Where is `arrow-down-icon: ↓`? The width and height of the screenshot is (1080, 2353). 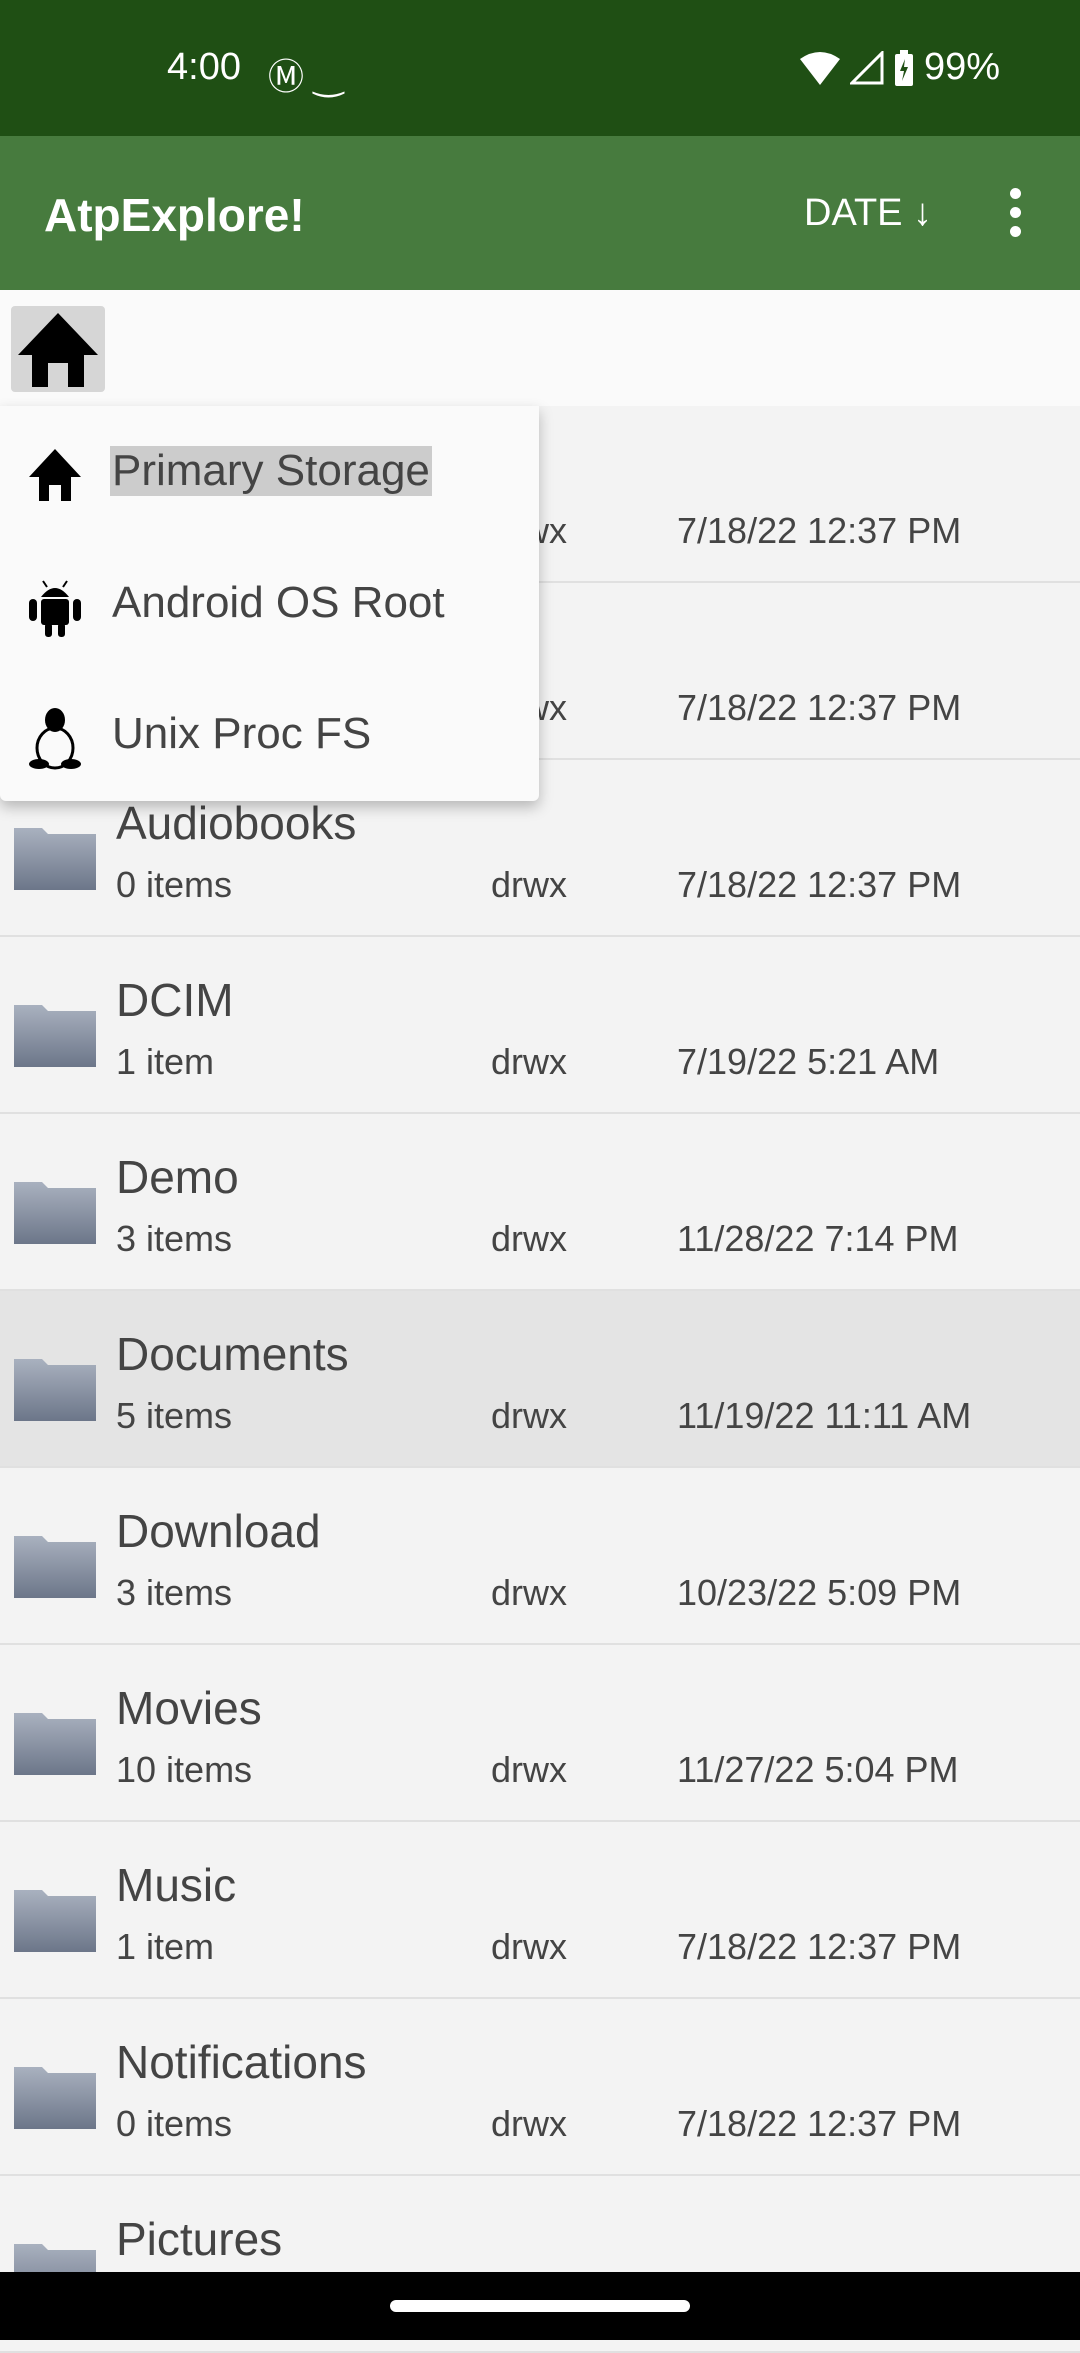
arrow-down-icon: ↓ is located at coordinates (917, 213).